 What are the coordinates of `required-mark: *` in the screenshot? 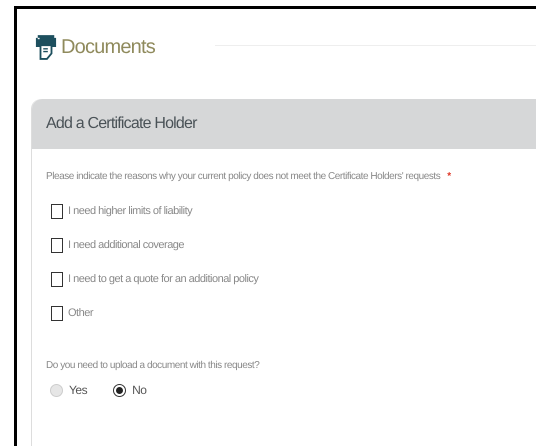 It's located at (449, 176).